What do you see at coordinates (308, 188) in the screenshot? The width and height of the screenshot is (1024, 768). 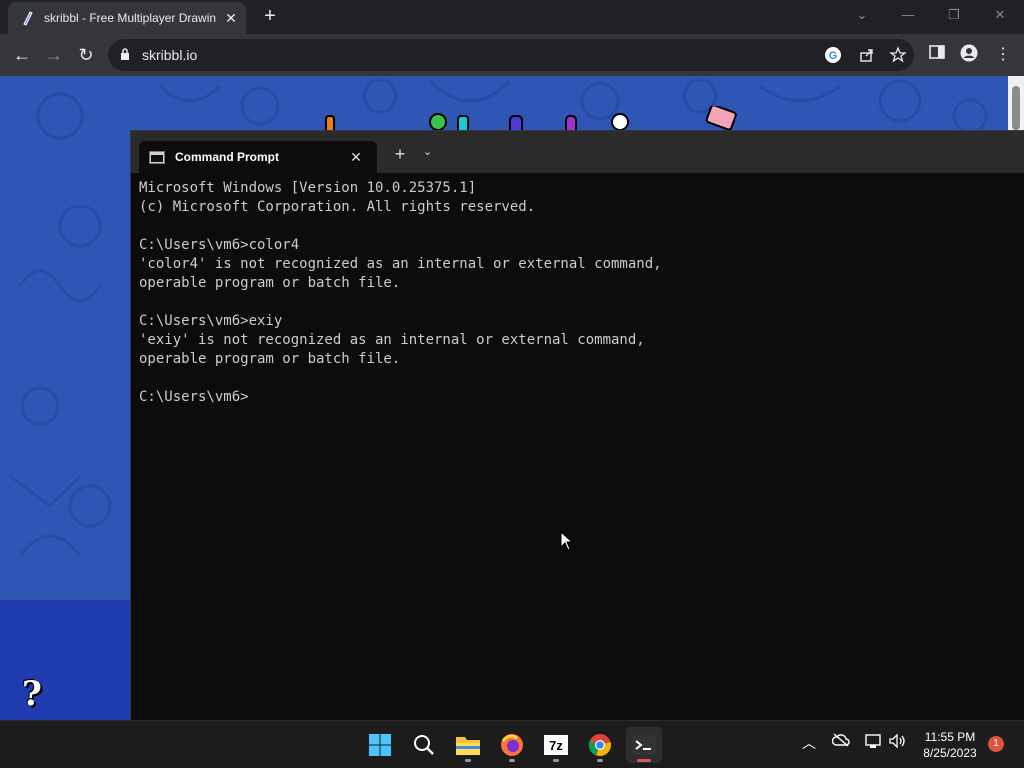 I see `terminal-line: Microsoft Windows [Version 10.0.25375.1]` at bounding box center [308, 188].